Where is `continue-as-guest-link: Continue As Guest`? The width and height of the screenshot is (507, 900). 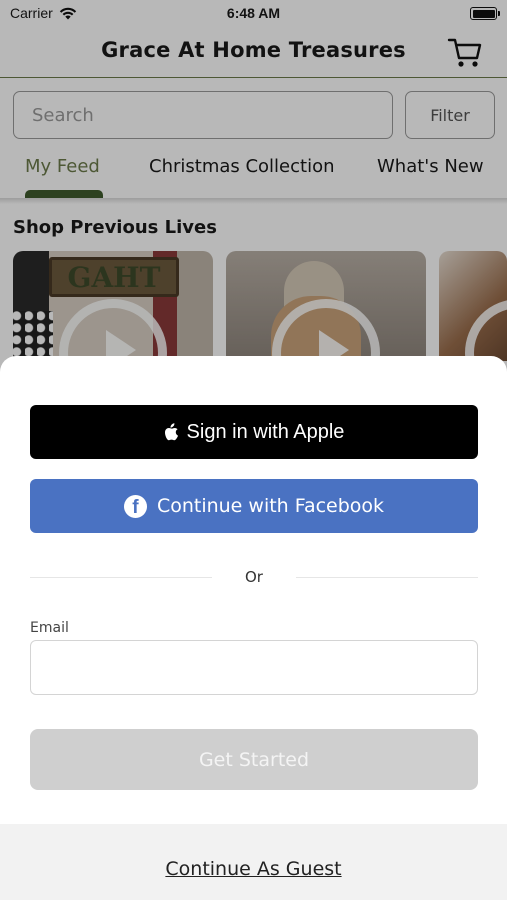
continue-as-guest-link: Continue As Guest is located at coordinates (253, 869).